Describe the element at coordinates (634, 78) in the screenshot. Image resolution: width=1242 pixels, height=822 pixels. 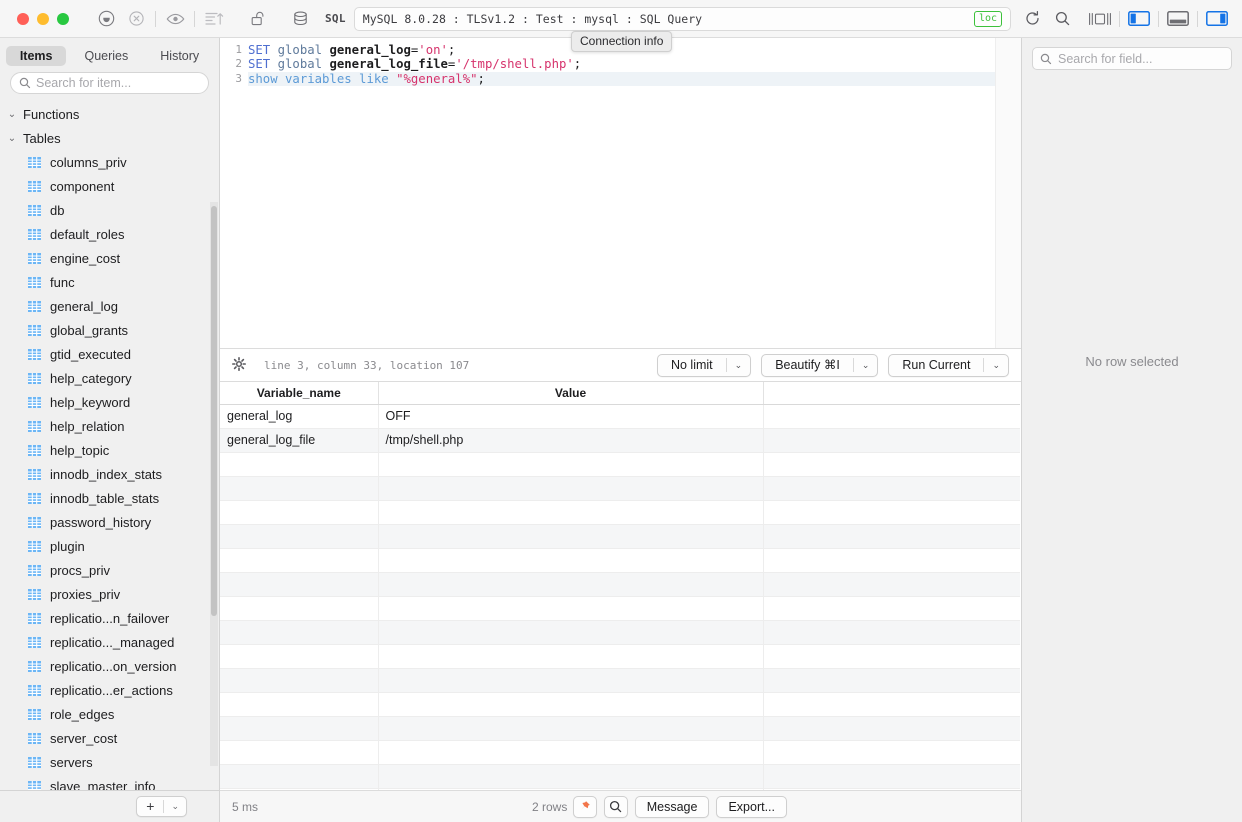
I see `code-line: show variables like "%general%";` at that location.